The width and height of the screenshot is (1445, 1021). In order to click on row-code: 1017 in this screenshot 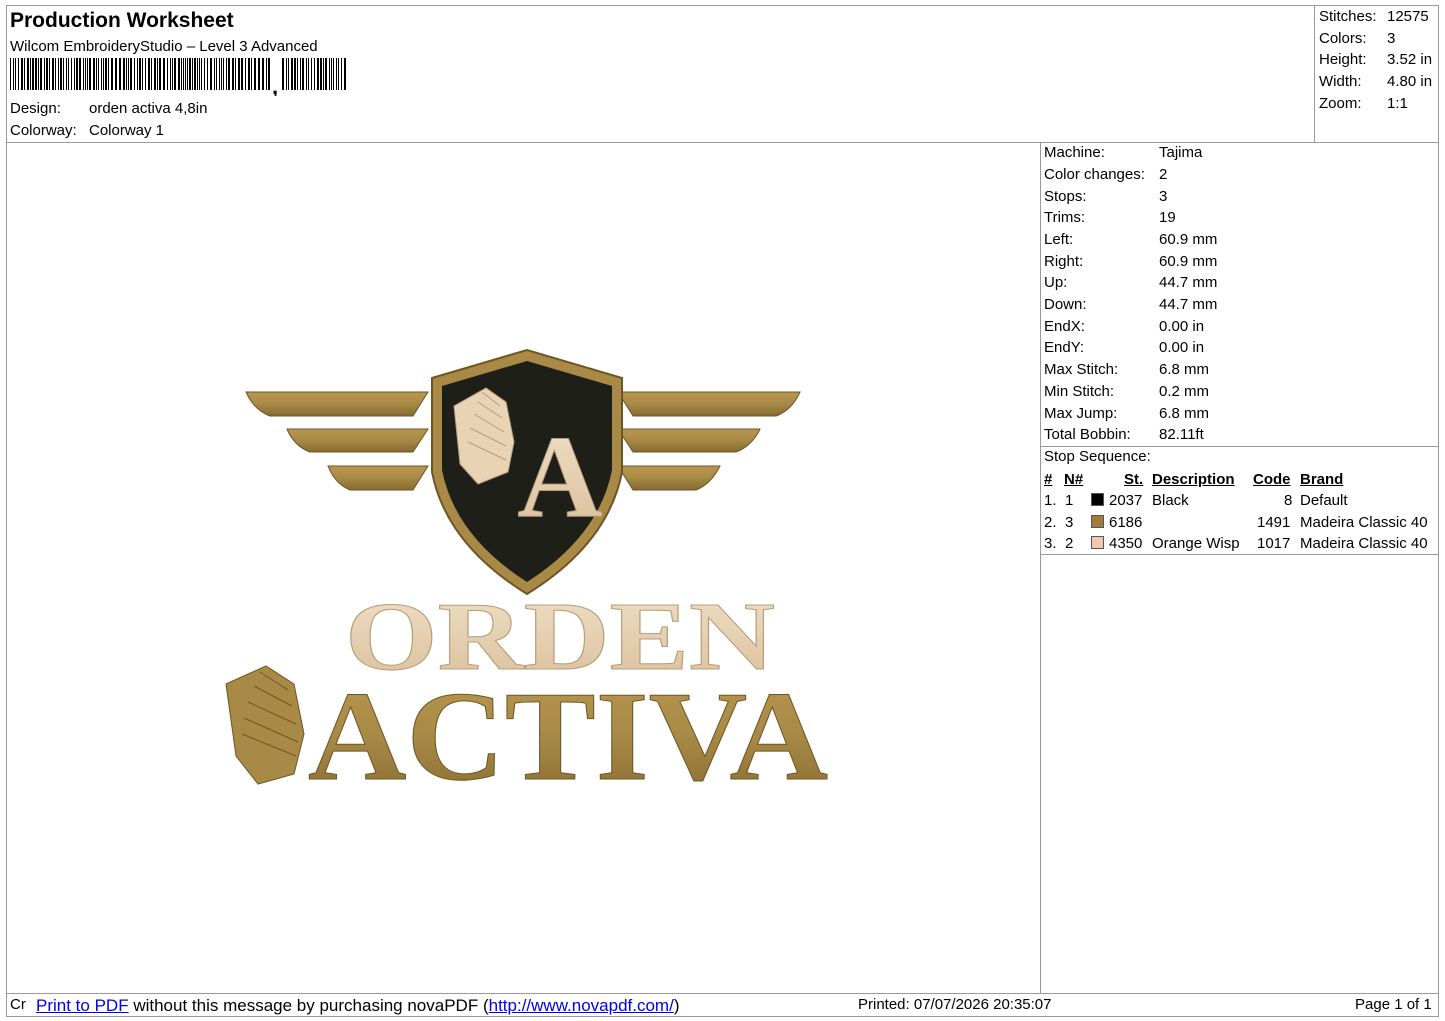, I will do `click(1274, 543)`.